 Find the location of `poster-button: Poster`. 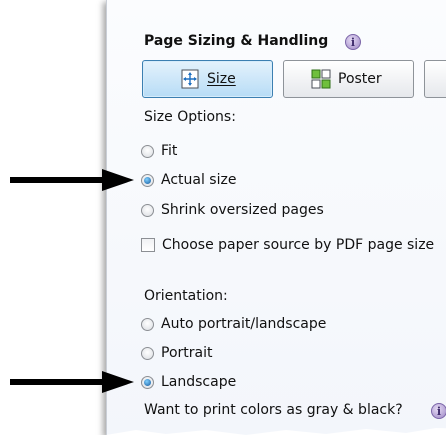

poster-button: Poster is located at coordinates (348, 79).